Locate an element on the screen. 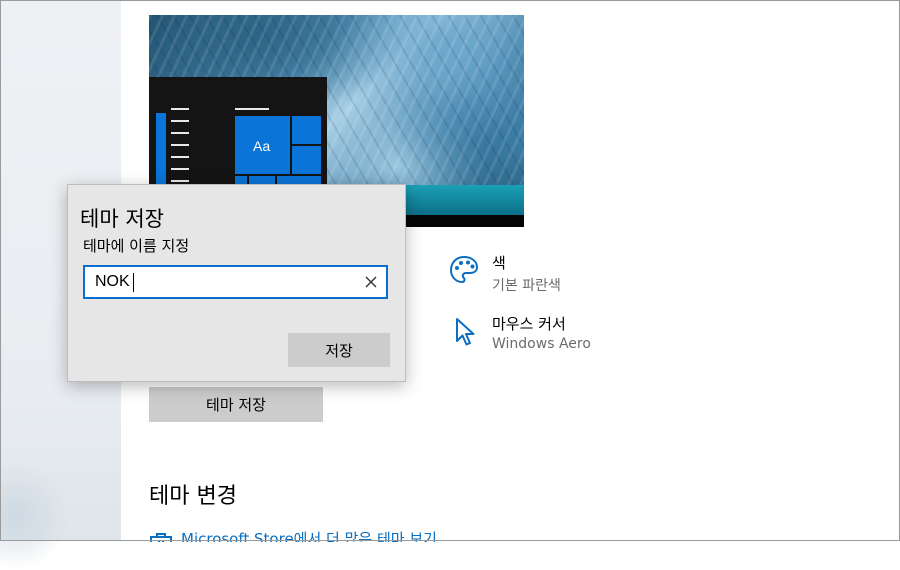 This screenshot has height=570, width=900. palette-icon is located at coordinates (464, 272).